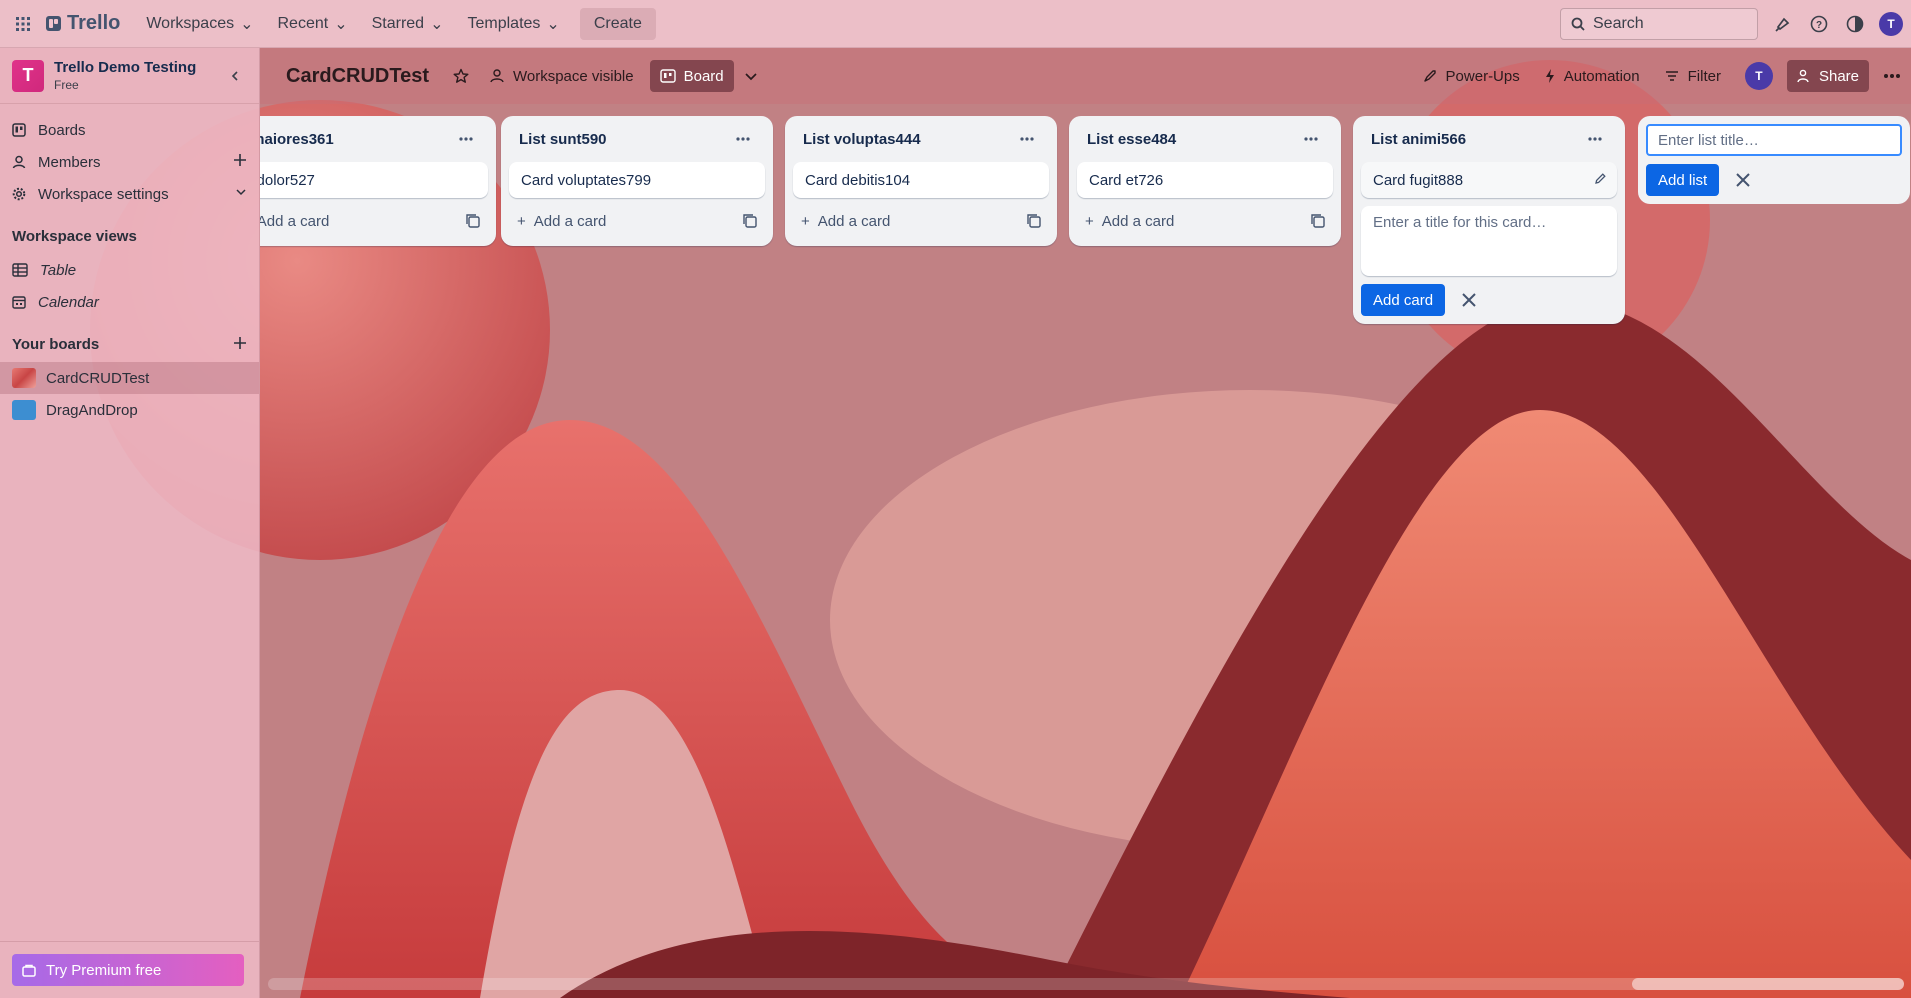  I want to click on add-card-submit-button: Add card, so click(1403, 300).